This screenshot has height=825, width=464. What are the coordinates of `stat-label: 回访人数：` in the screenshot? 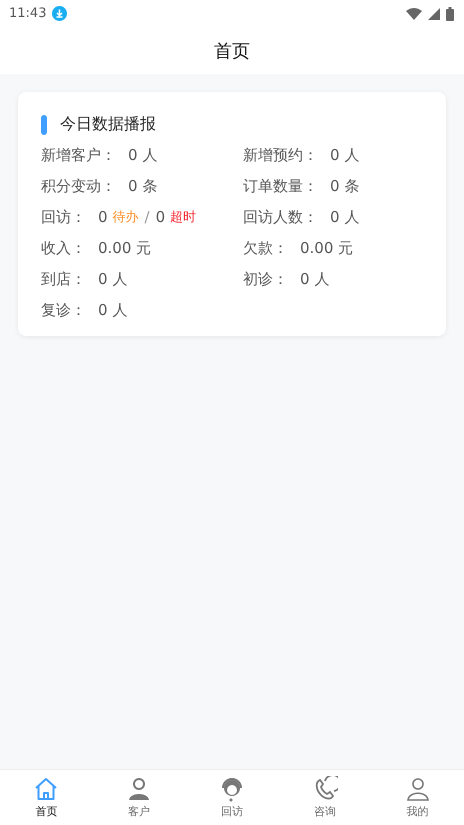 It's located at (280, 217).